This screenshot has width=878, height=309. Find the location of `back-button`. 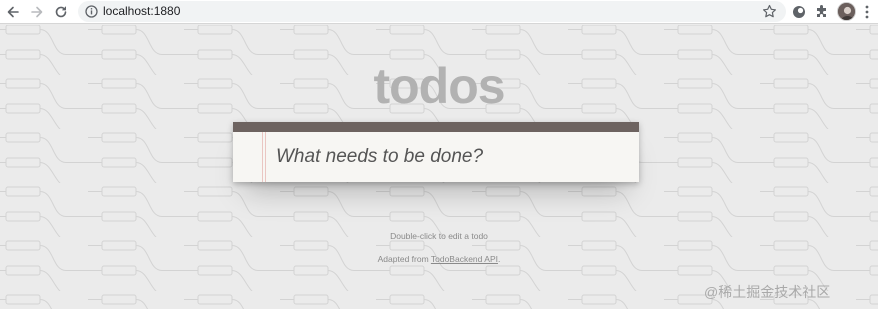

back-button is located at coordinates (13, 12).